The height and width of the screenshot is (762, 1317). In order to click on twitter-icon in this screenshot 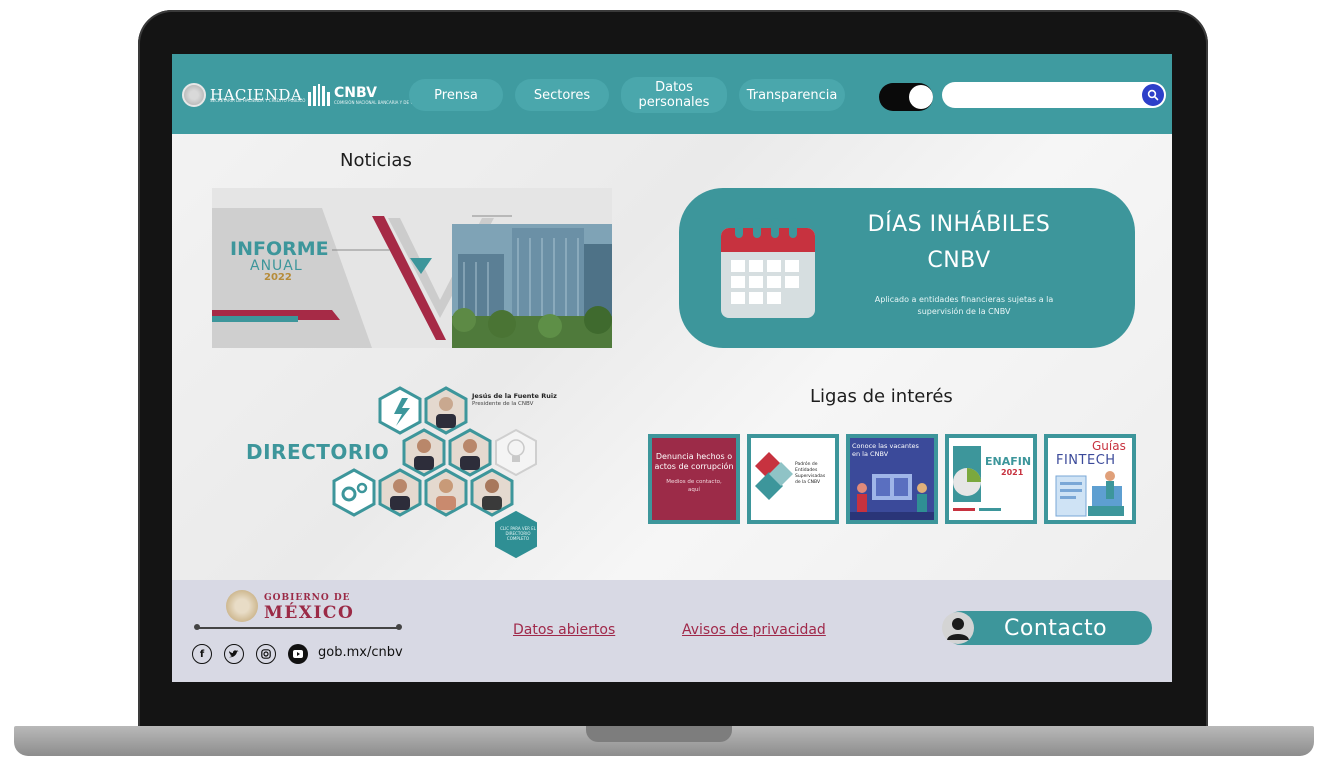, I will do `click(234, 654)`.